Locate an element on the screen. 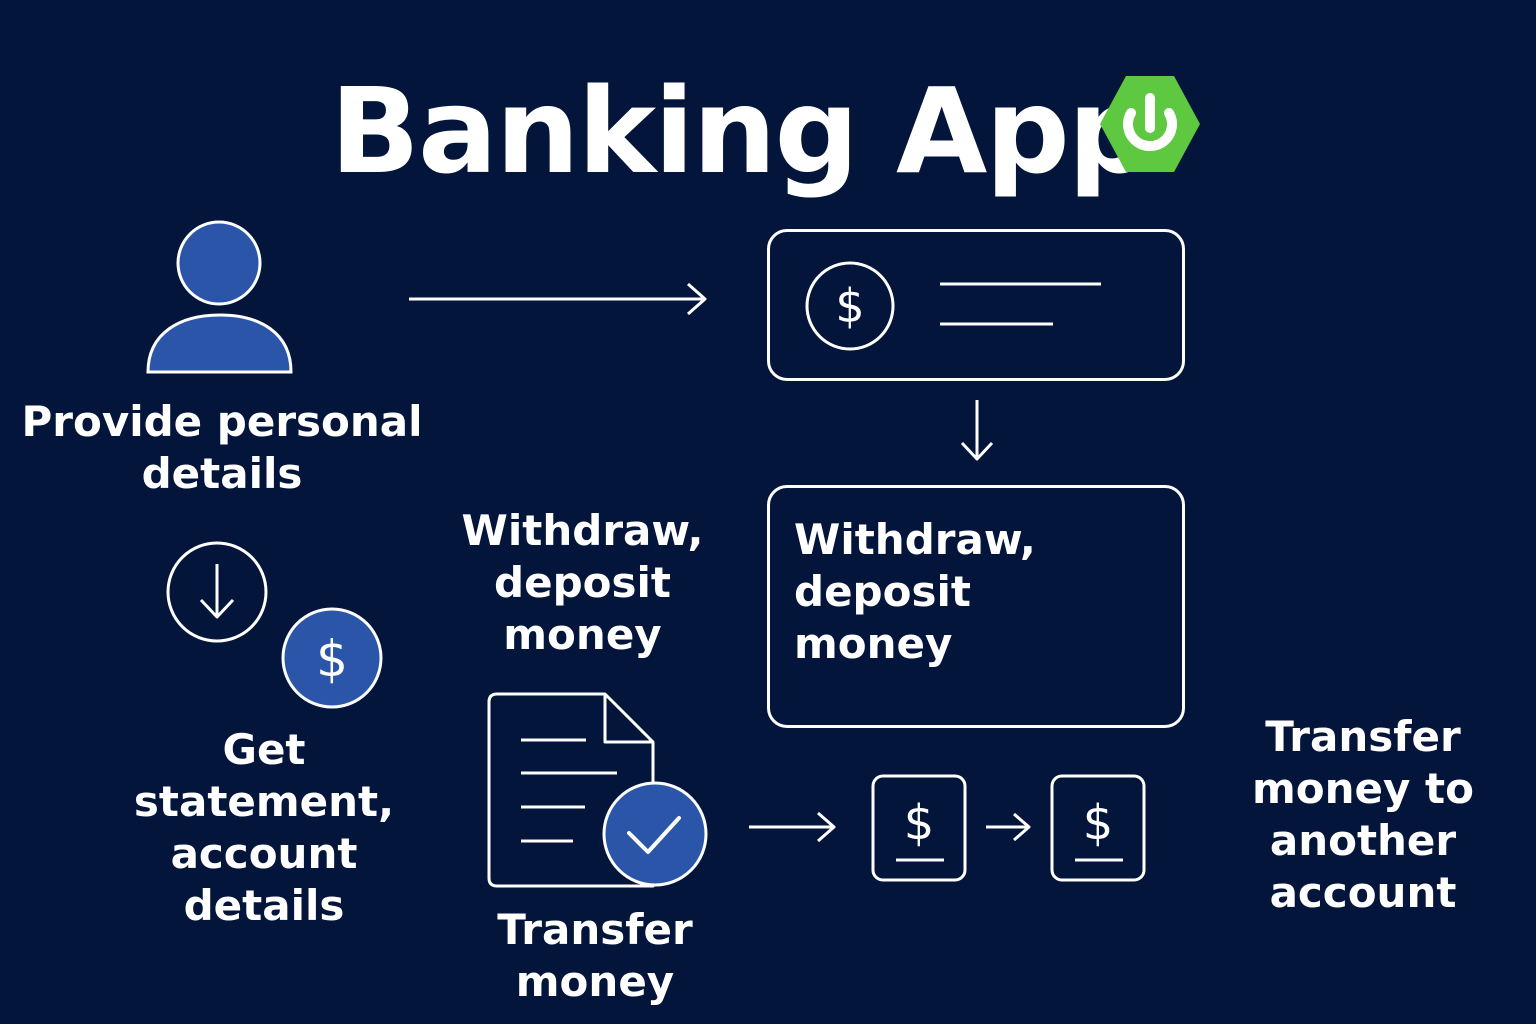 This screenshot has width=1536, height=1024. title-area: Banking App is located at coordinates (768, 131).